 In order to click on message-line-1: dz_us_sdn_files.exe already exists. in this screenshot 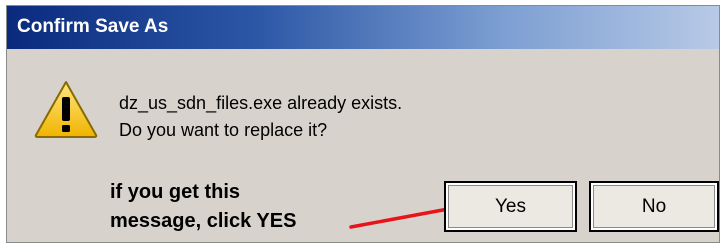, I will do `click(261, 103)`.